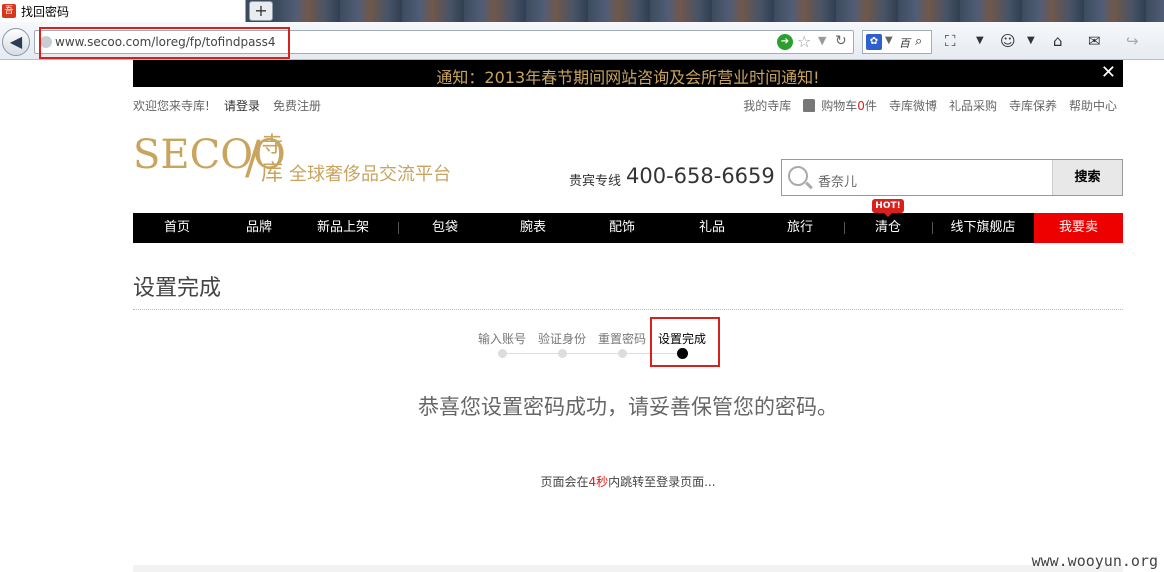 This screenshot has width=1164, height=572. Describe the element at coordinates (1093, 105) in the screenshot. I see `help-link: 帮助中心` at that location.